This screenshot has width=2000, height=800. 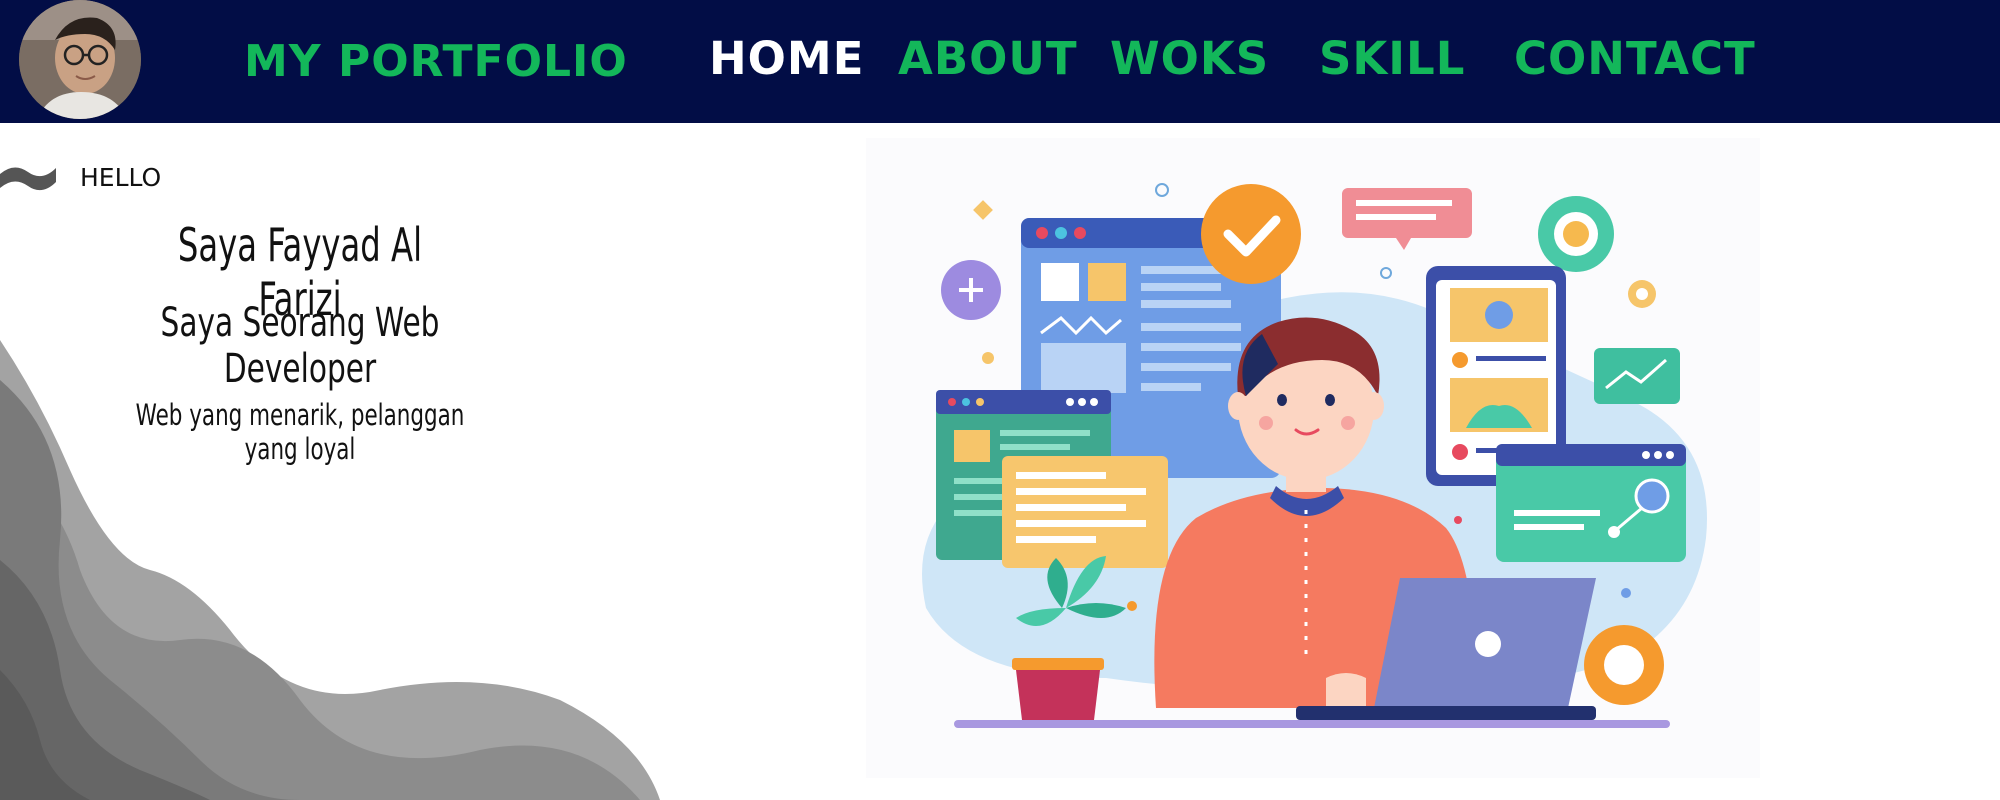 I want to click on avatar, so click(x=80, y=59).